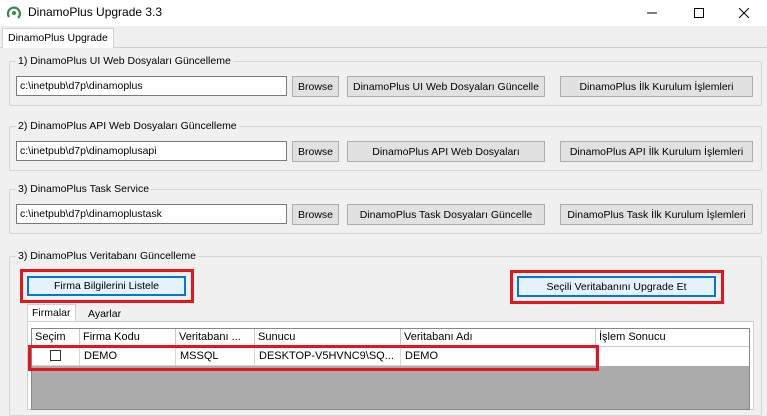  I want to click on group-task-service-title: 3) DinamoPlus Task Service, so click(84, 189).